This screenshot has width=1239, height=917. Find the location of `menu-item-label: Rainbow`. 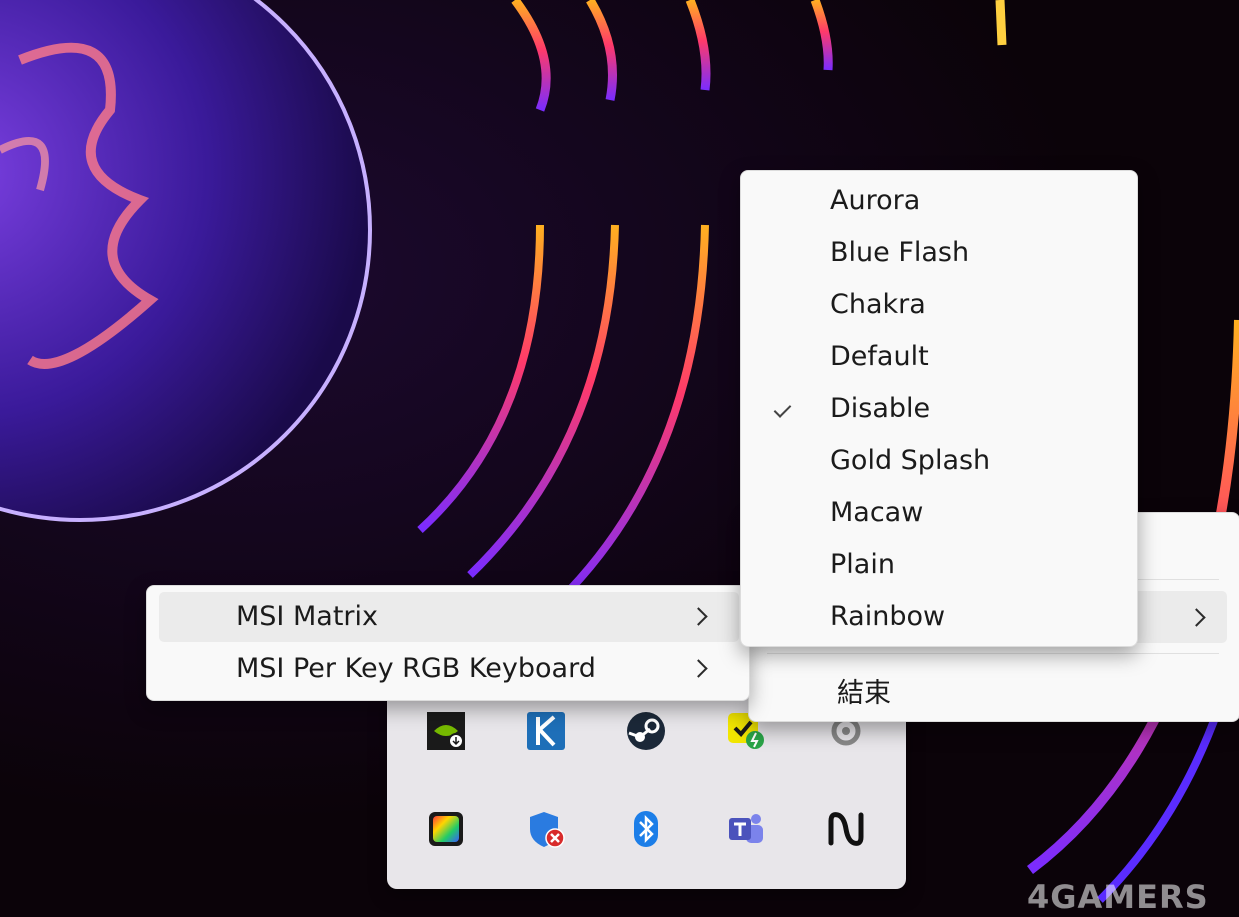

menu-item-label: Rainbow is located at coordinates (888, 616).